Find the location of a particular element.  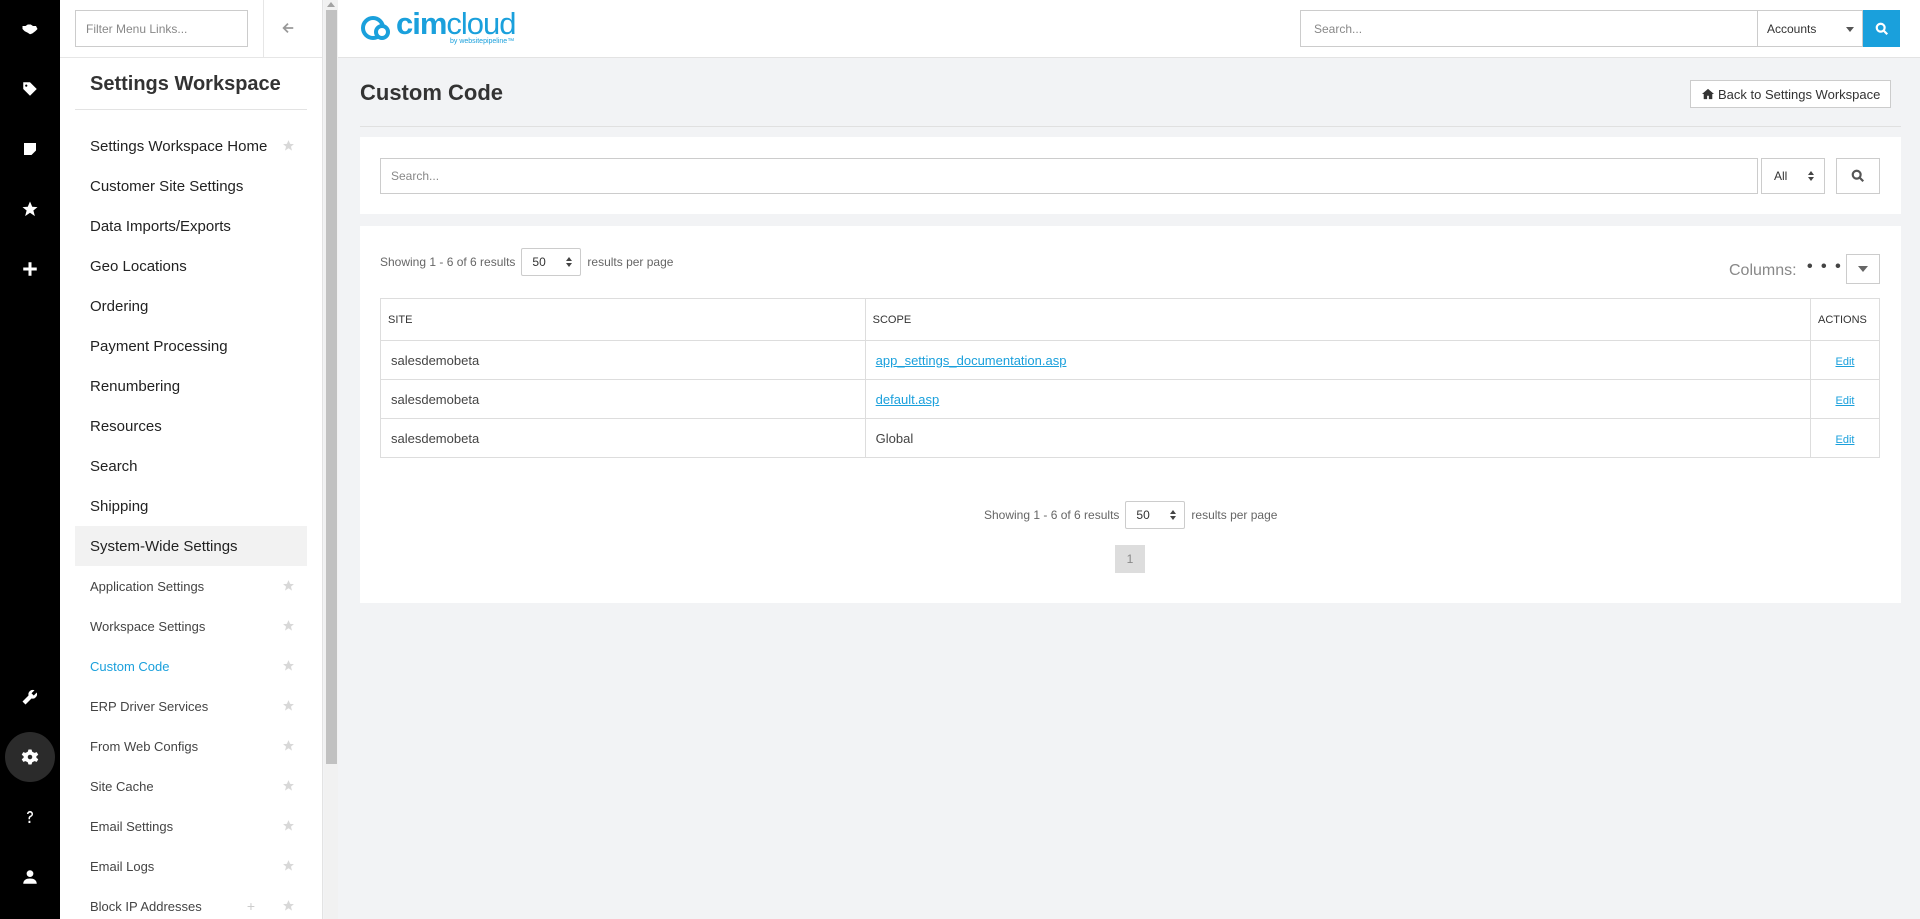

sidebar-subitem-custom-code: Custom Code is located at coordinates (191, 666).